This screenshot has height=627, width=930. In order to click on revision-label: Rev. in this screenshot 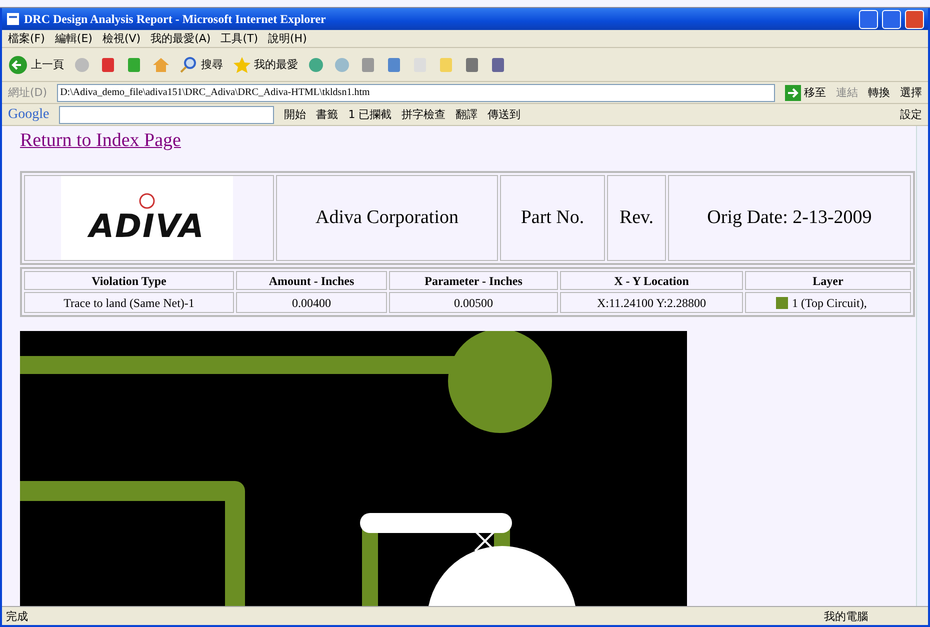, I will do `click(636, 218)`.